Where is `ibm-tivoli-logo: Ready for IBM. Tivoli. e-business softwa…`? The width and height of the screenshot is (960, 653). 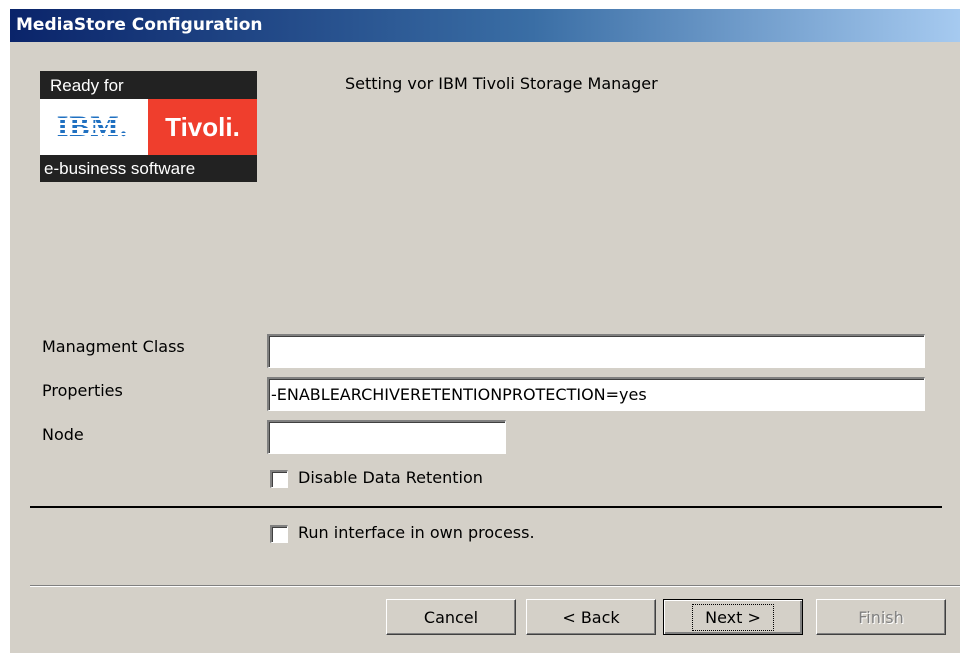
ibm-tivoli-logo: Ready for IBM. Tivoli. e-business softwa… is located at coordinates (148, 126).